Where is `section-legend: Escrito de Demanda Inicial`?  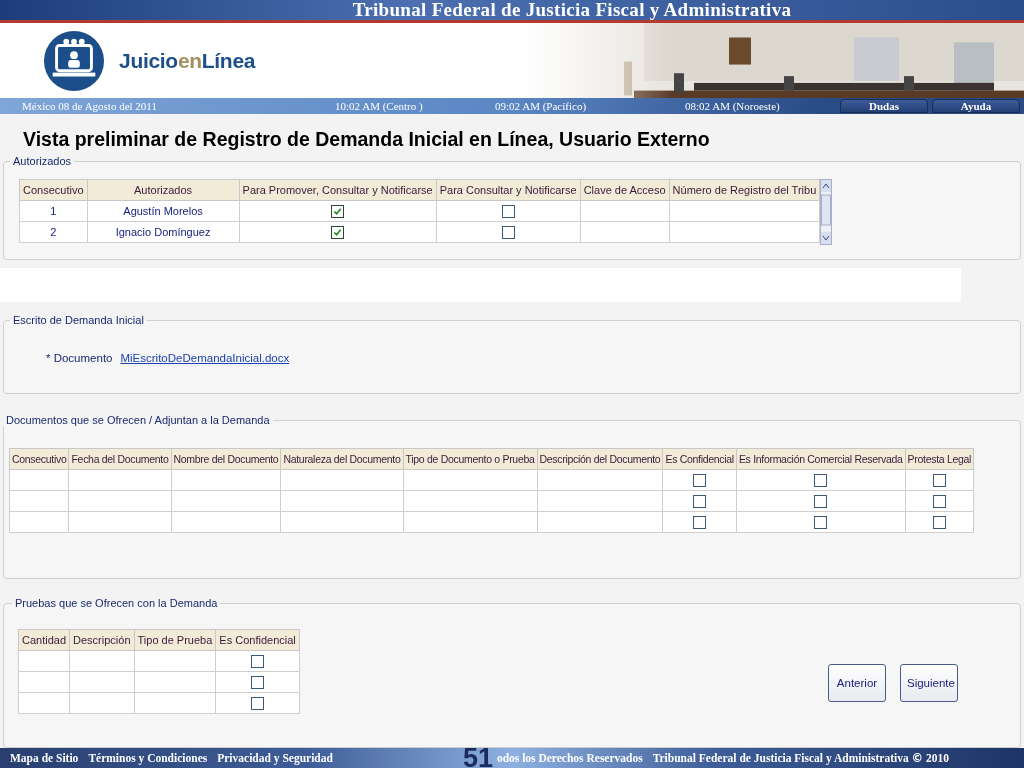
section-legend: Escrito de Demanda Inicial is located at coordinates (78, 320).